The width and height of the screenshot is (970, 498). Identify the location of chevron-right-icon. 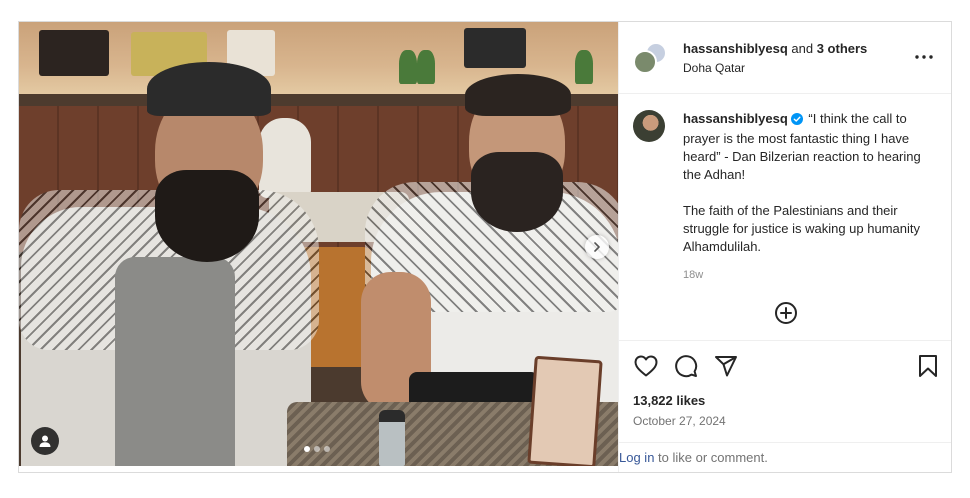
(597, 247).